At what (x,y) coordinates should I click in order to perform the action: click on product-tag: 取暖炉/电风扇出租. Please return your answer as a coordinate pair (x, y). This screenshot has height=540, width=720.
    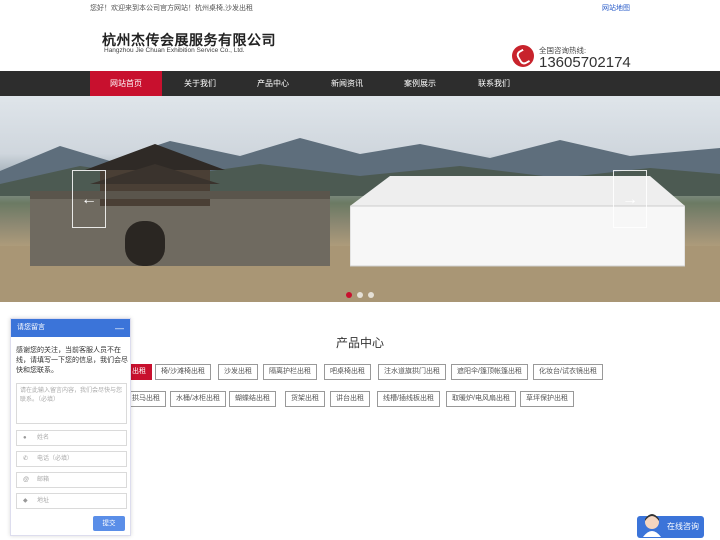
    Looking at the image, I should click on (481, 399).